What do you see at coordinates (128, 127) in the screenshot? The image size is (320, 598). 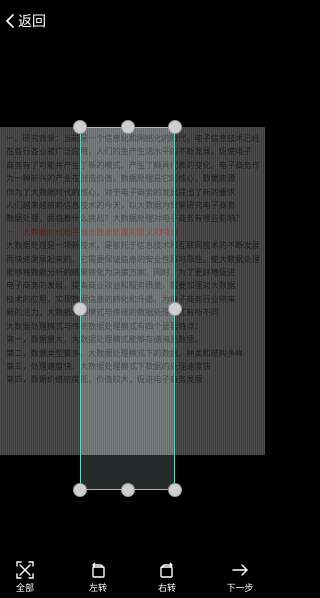 I see `crop-handle-top` at bounding box center [128, 127].